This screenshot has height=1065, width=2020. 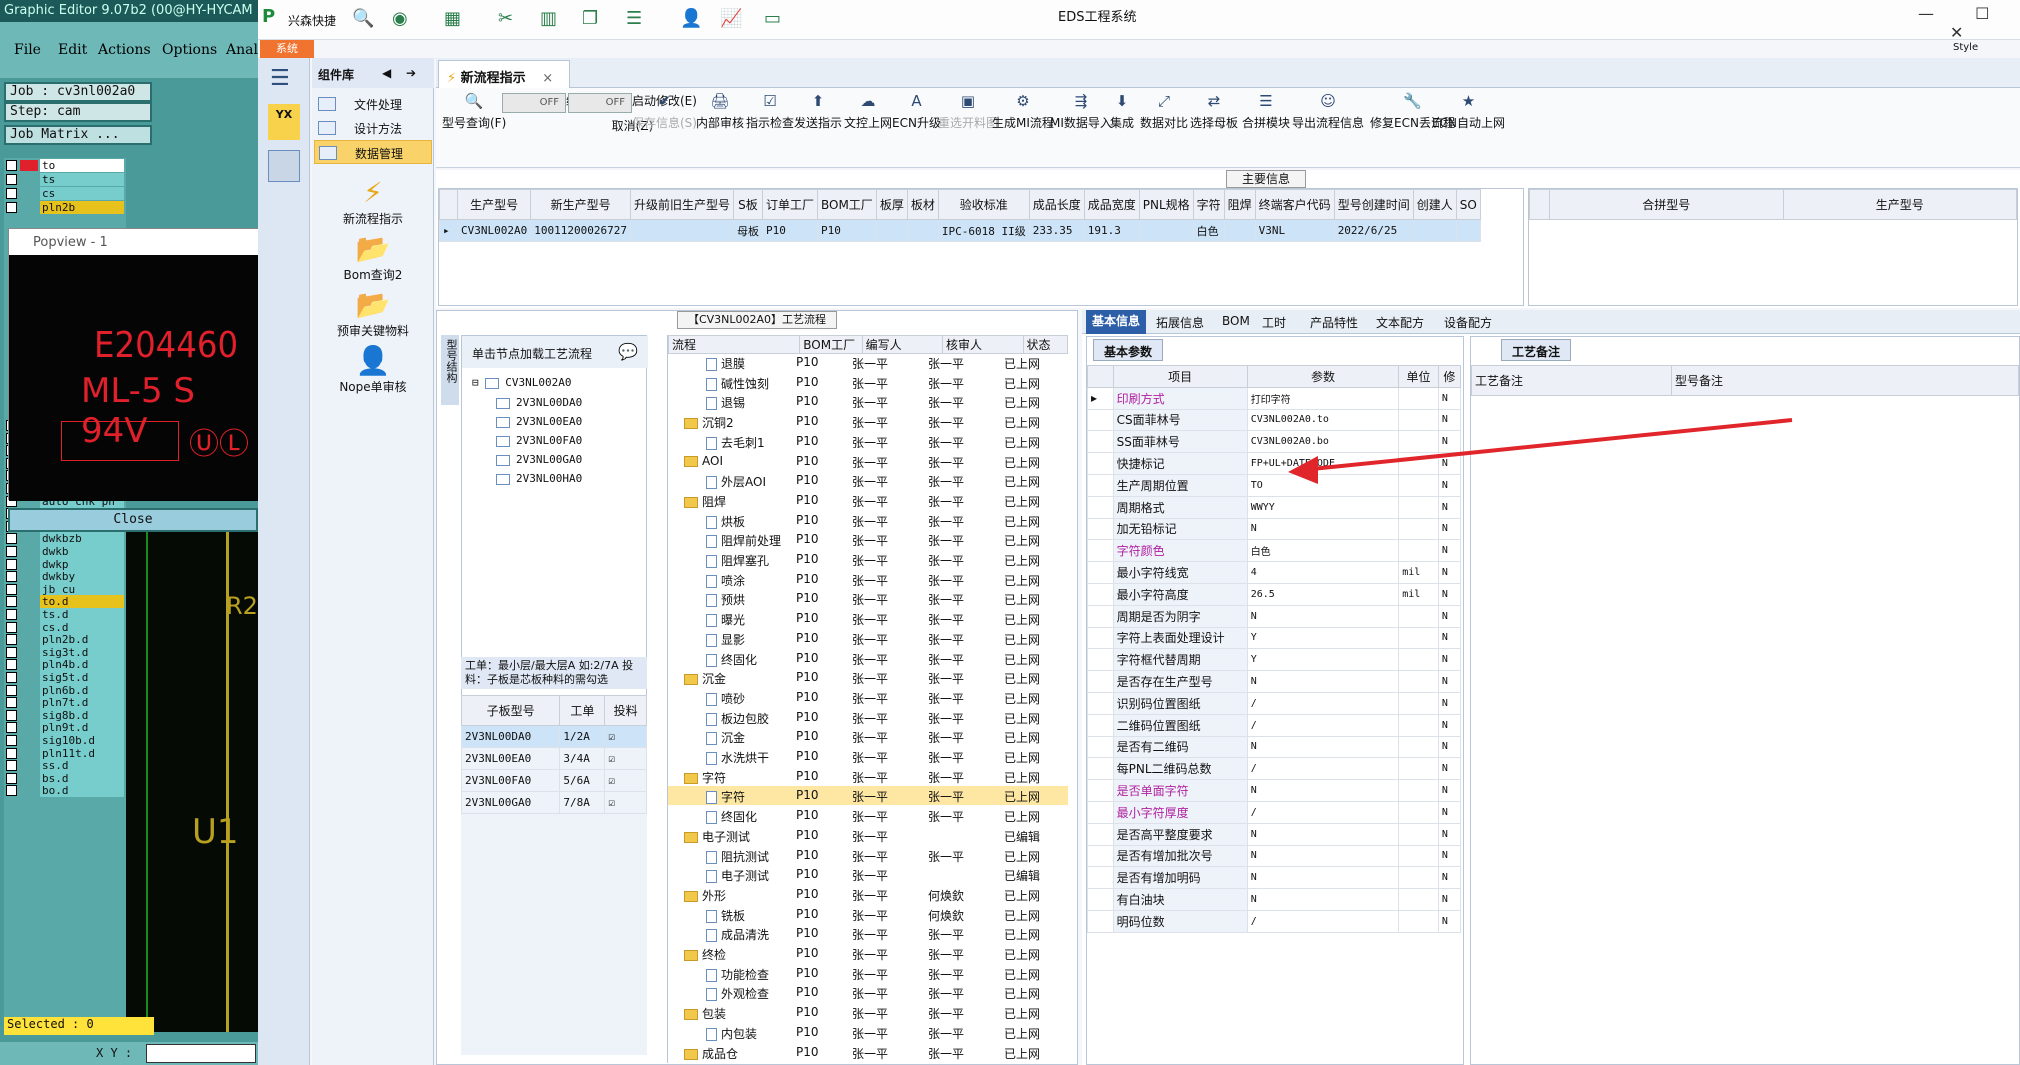 I want to click on ribbon-button-10: ⚙ 生成MI流程, so click(x=1023, y=127).